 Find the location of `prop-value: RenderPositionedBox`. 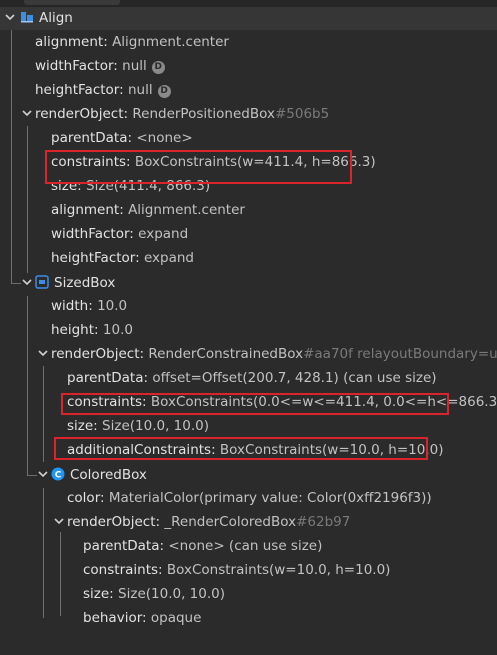

prop-value: RenderPositionedBox is located at coordinates (203, 114).